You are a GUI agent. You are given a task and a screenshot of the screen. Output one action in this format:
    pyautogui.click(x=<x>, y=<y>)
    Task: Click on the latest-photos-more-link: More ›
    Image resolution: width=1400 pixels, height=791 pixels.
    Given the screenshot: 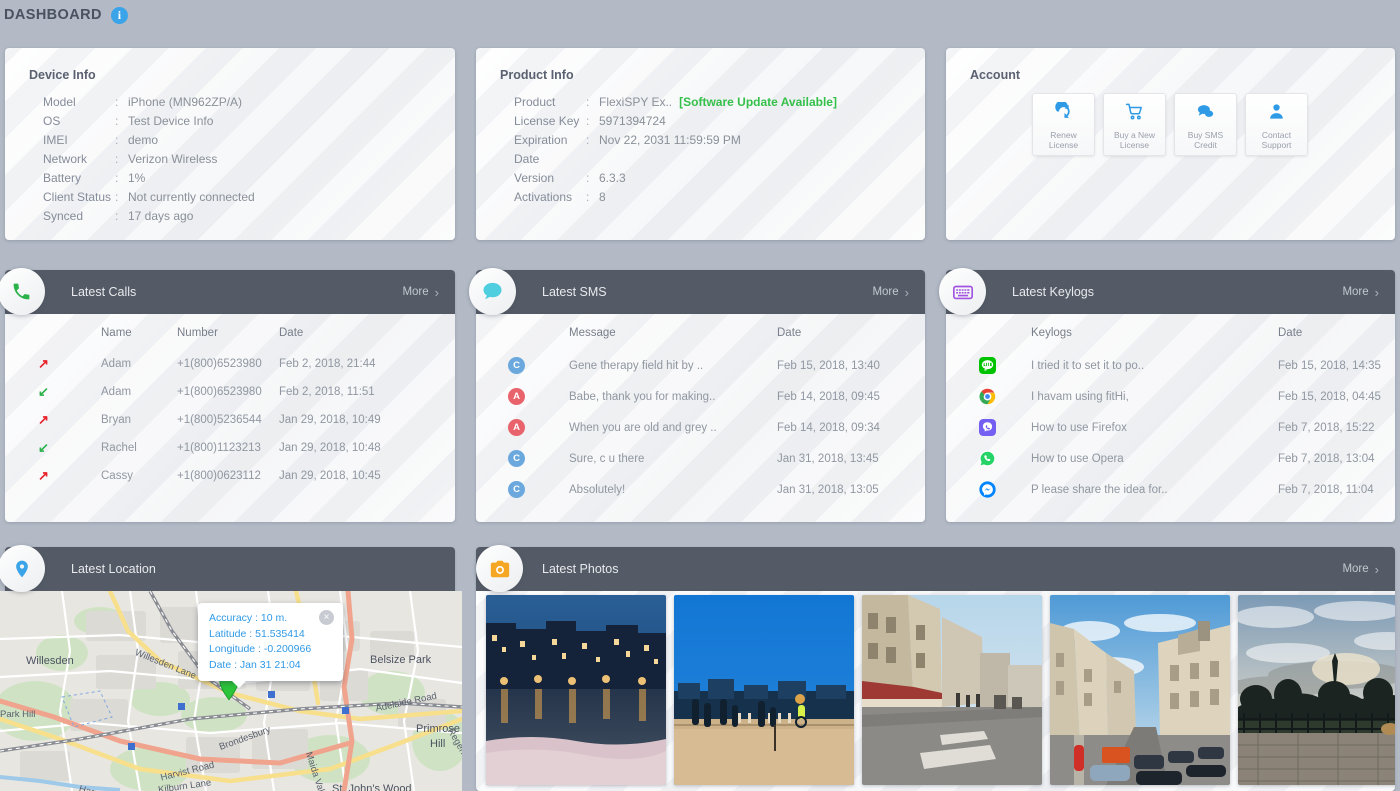 What is the action you would take?
    pyautogui.click(x=1360, y=569)
    